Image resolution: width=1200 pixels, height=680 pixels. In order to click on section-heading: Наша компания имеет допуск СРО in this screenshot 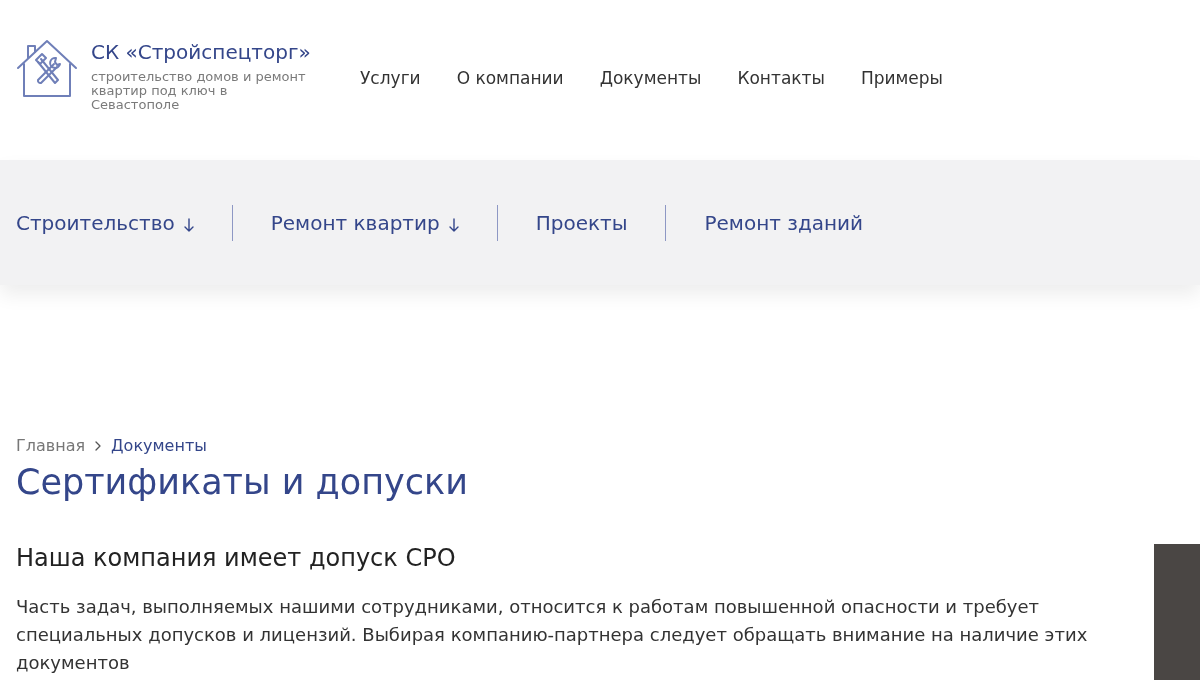, I will do `click(236, 558)`.